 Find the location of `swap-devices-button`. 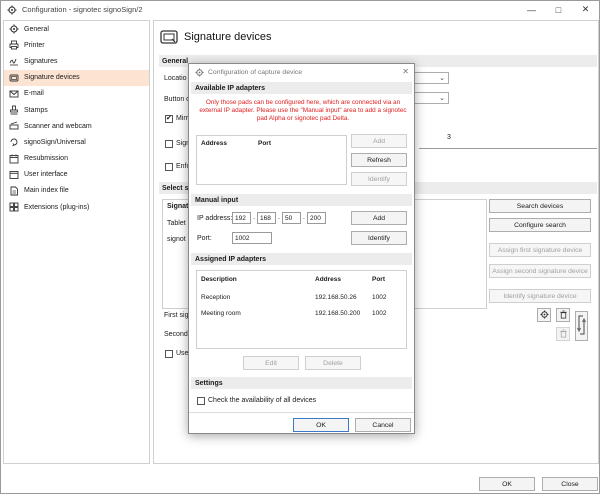

swap-devices-button is located at coordinates (581, 326).